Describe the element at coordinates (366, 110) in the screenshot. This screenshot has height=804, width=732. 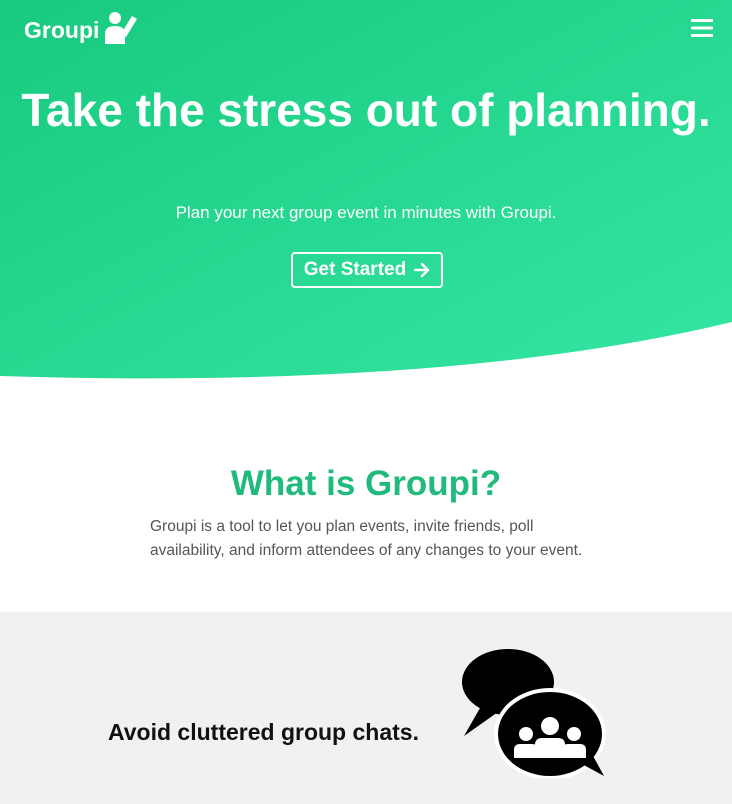
I see `hero-title: Take the stress out of planning.` at that location.